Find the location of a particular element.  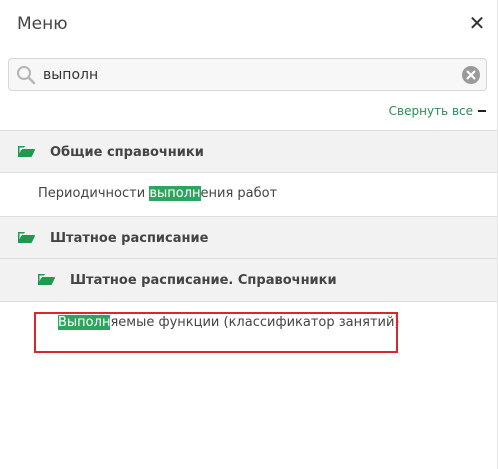

tree-group-general-references: Общие справочники is located at coordinates (248, 151).